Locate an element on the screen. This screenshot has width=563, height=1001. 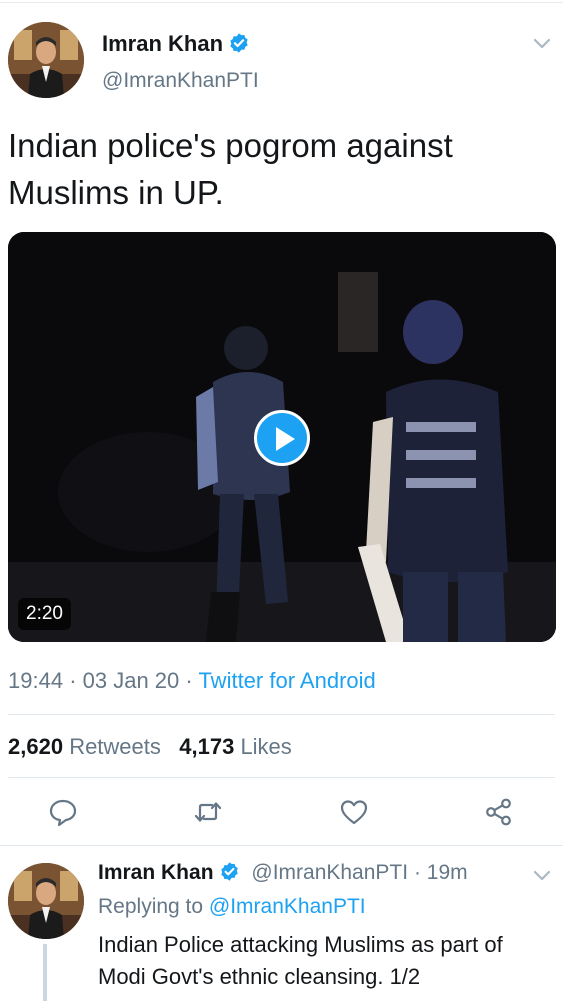
section-divider is located at coordinates (281, 845).